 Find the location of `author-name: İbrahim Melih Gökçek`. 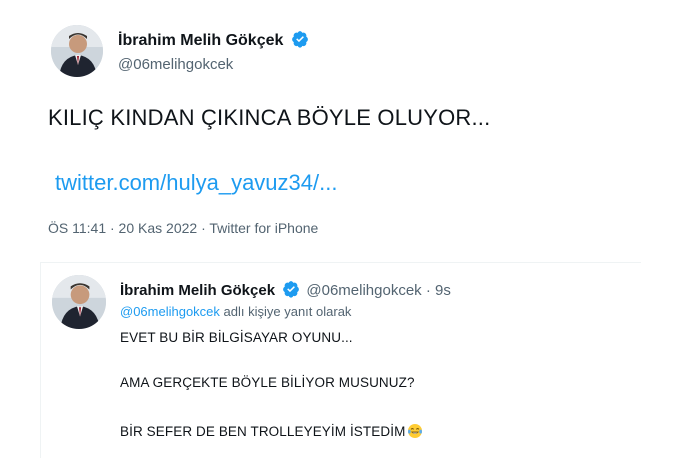

author-name: İbrahim Melih Gökçek is located at coordinates (200, 40).